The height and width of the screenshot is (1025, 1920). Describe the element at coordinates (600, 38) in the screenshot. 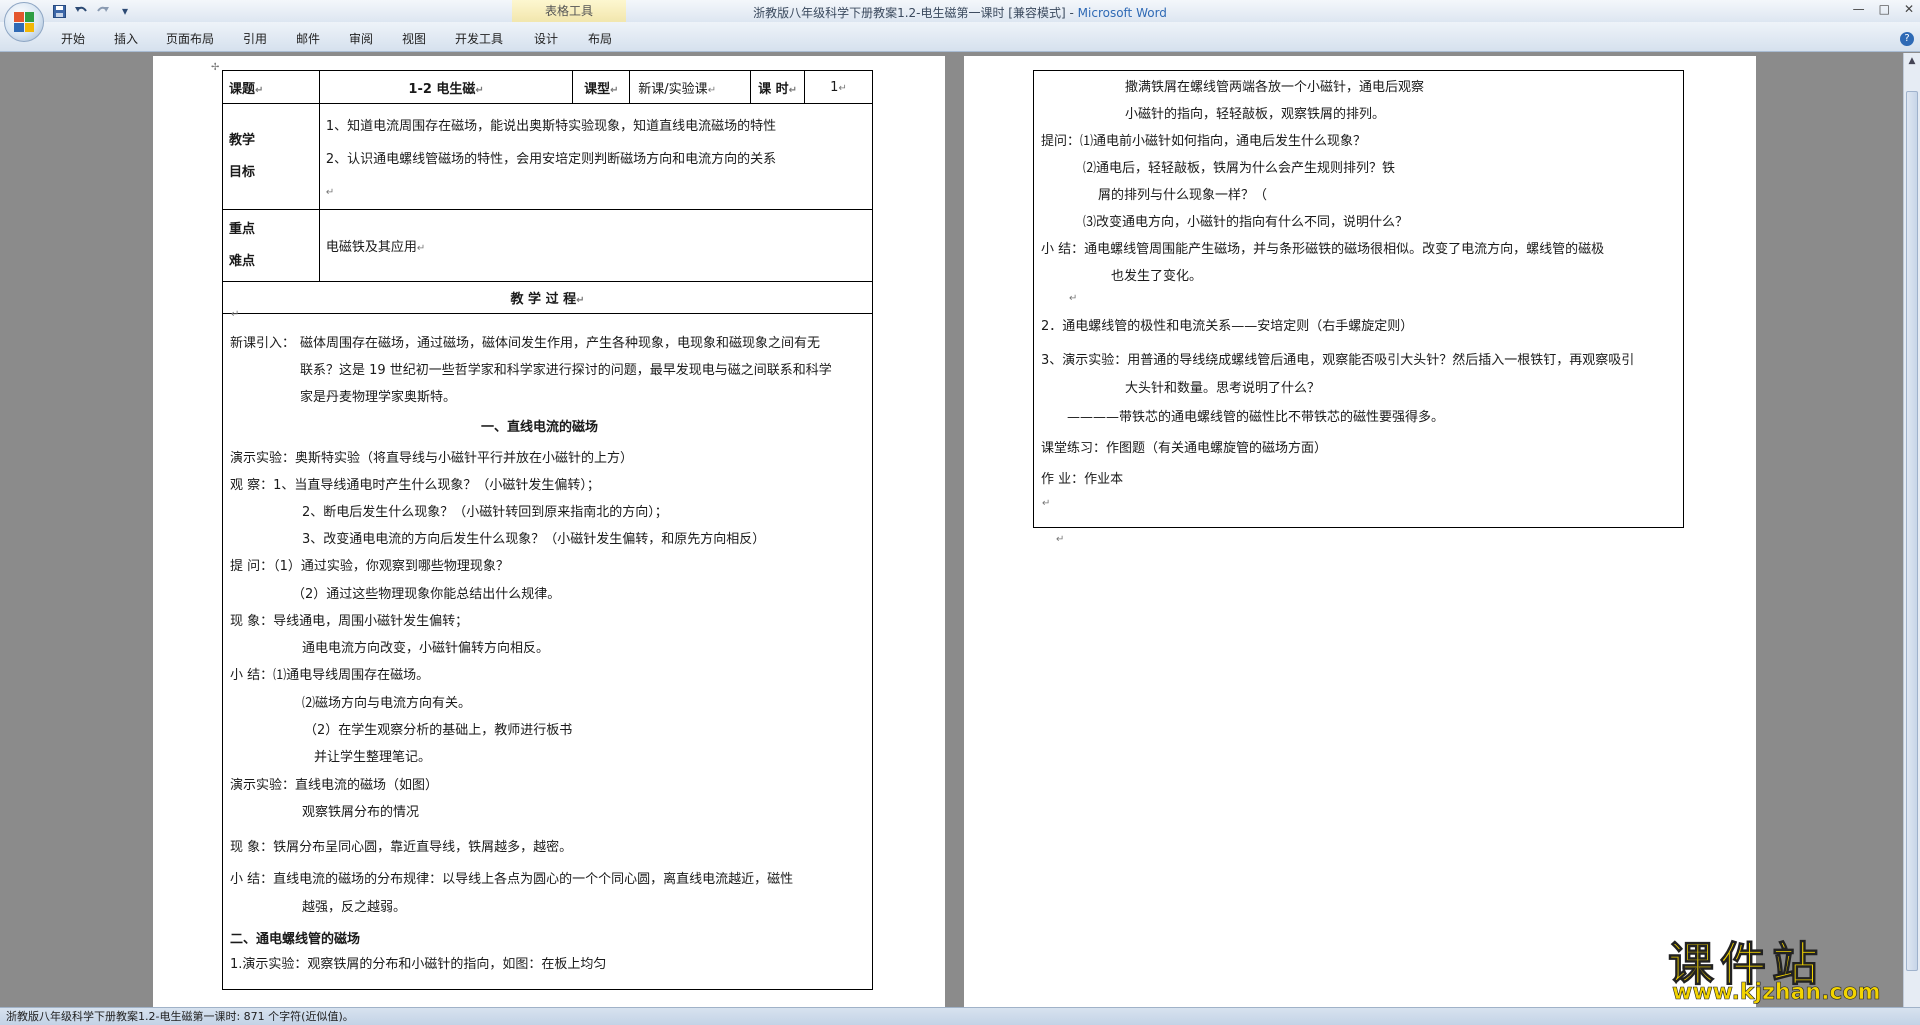

I see `tab-layout: 布局` at that location.